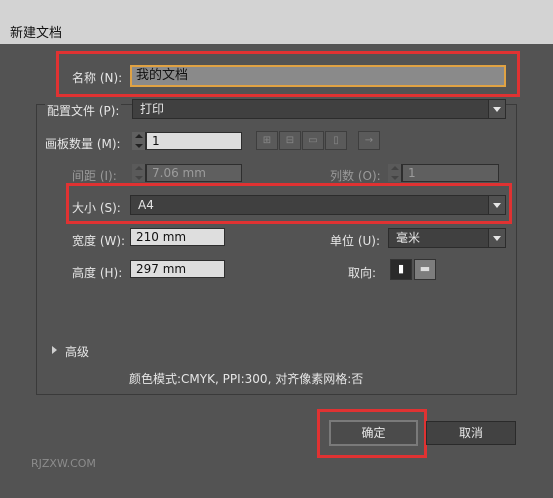 The image size is (553, 498). What do you see at coordinates (97, 273) in the screenshot?
I see `height-label: 高度 (H):` at bounding box center [97, 273].